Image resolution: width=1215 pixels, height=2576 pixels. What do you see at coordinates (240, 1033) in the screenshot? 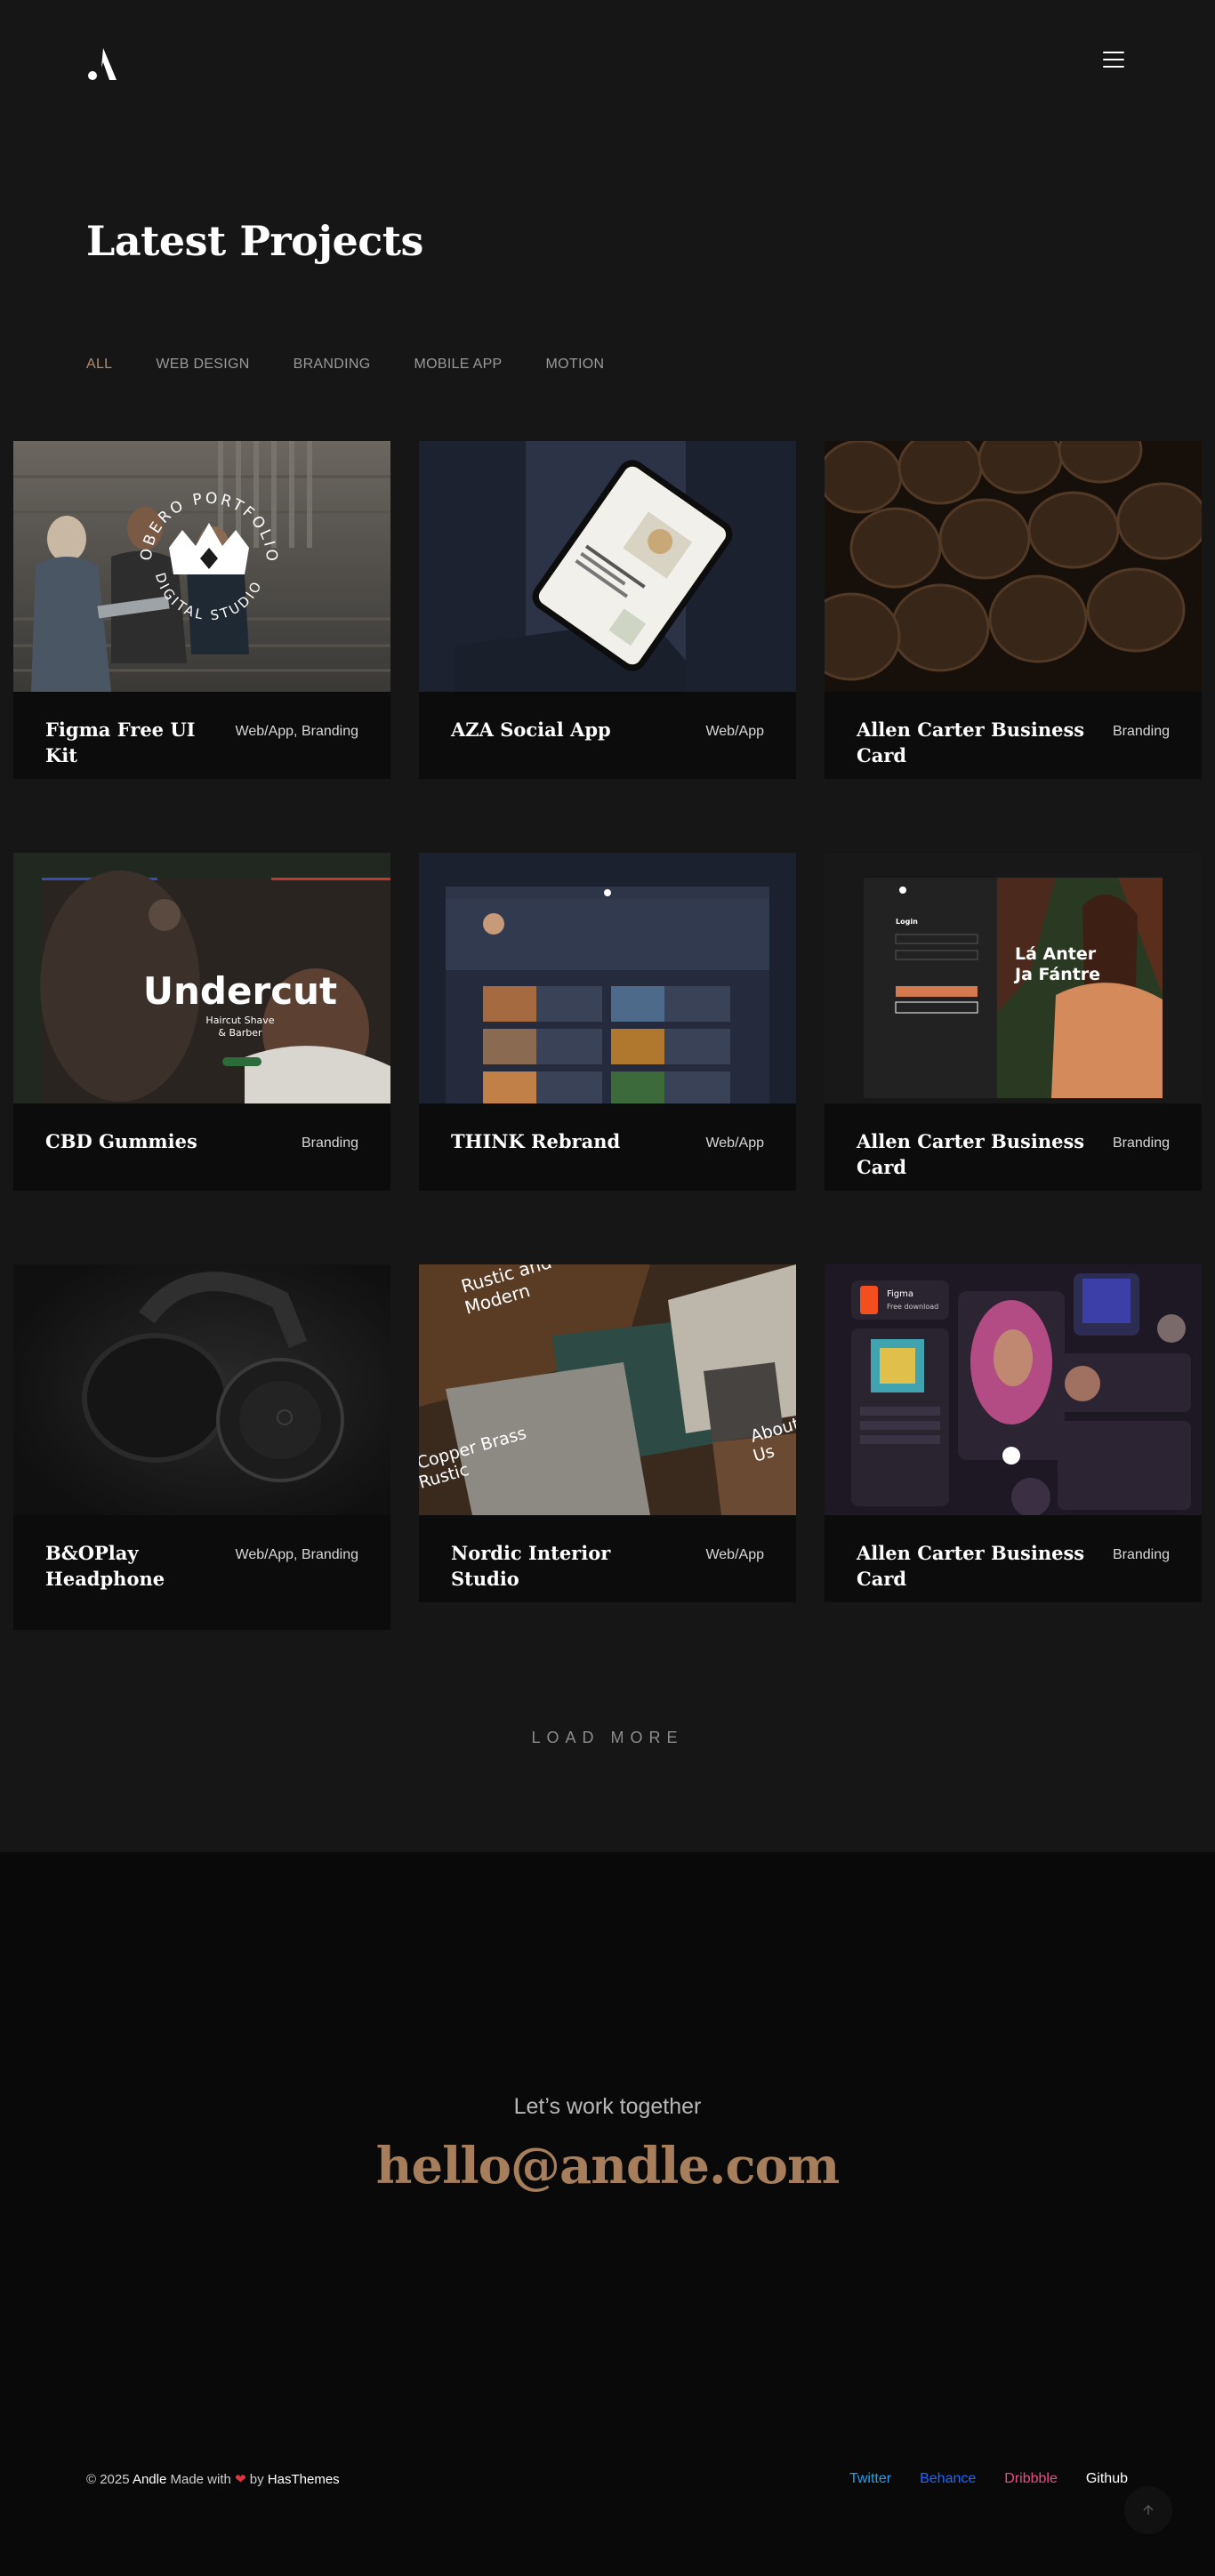
I see `svg-text: & Barber` at bounding box center [240, 1033].